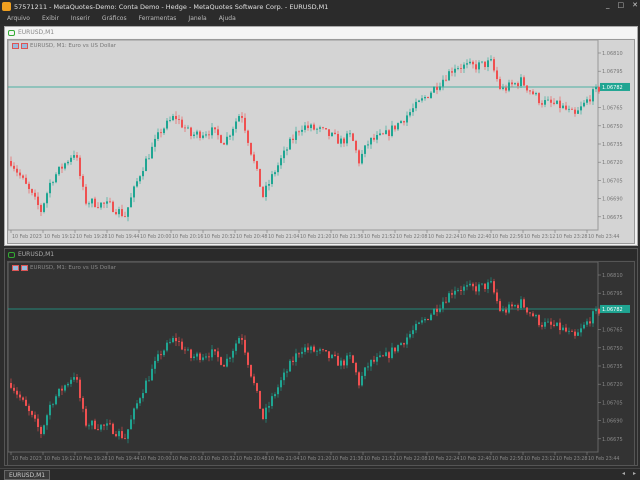  I want to click on trade-icon, so click(15, 268).